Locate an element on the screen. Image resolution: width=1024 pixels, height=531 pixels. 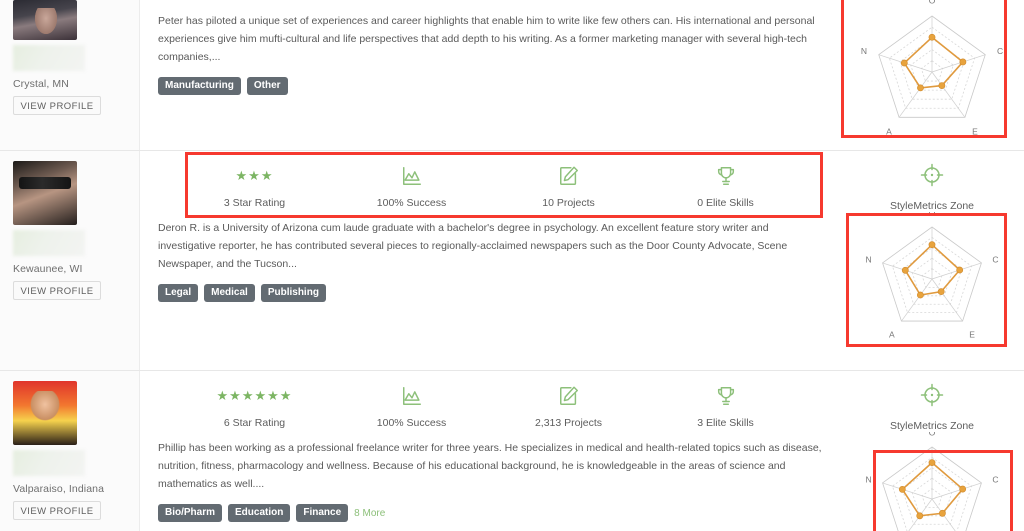
profile-location: Kewaunee, WI is located at coordinates (48, 269).